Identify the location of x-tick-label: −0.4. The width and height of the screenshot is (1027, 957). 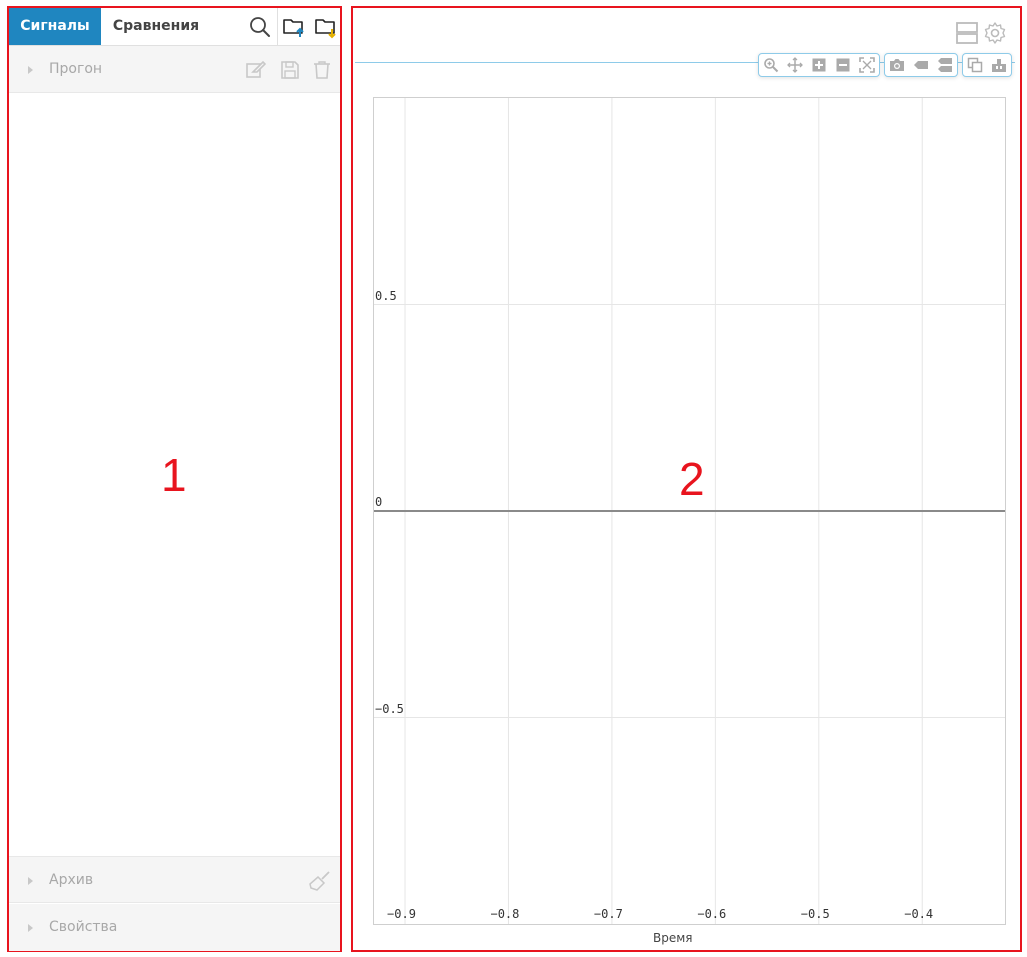
(919, 914).